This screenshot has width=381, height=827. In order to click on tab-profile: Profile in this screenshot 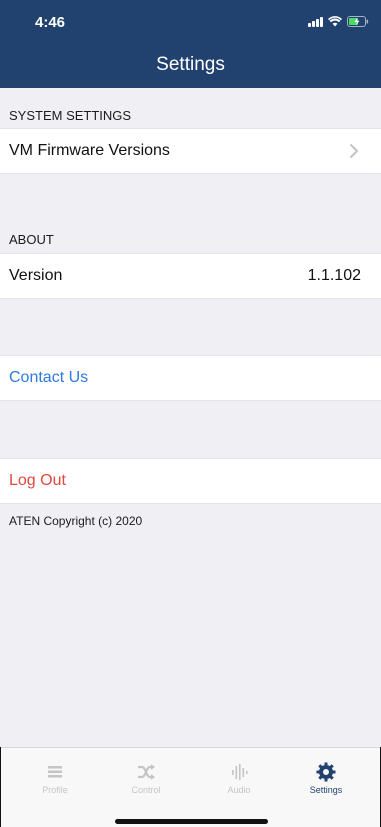, I will do `click(55, 778)`.